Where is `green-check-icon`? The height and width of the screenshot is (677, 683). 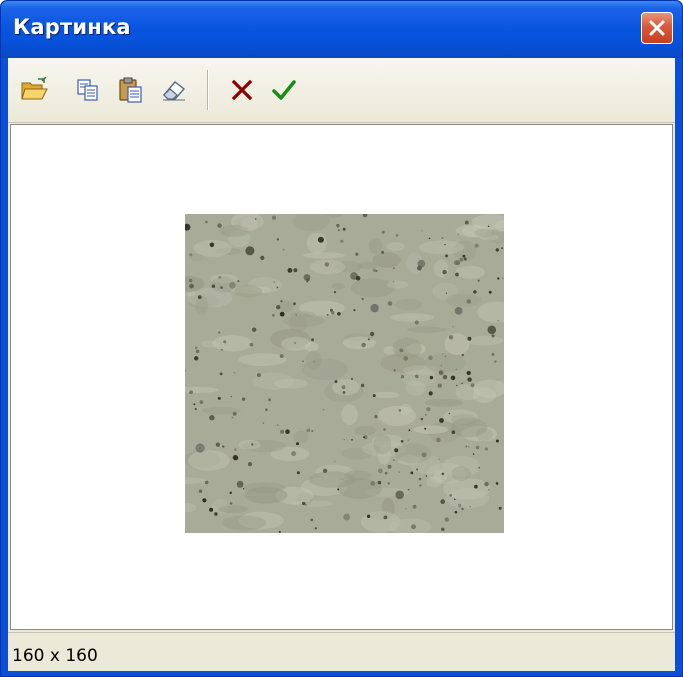
green-check-icon is located at coordinates (284, 90).